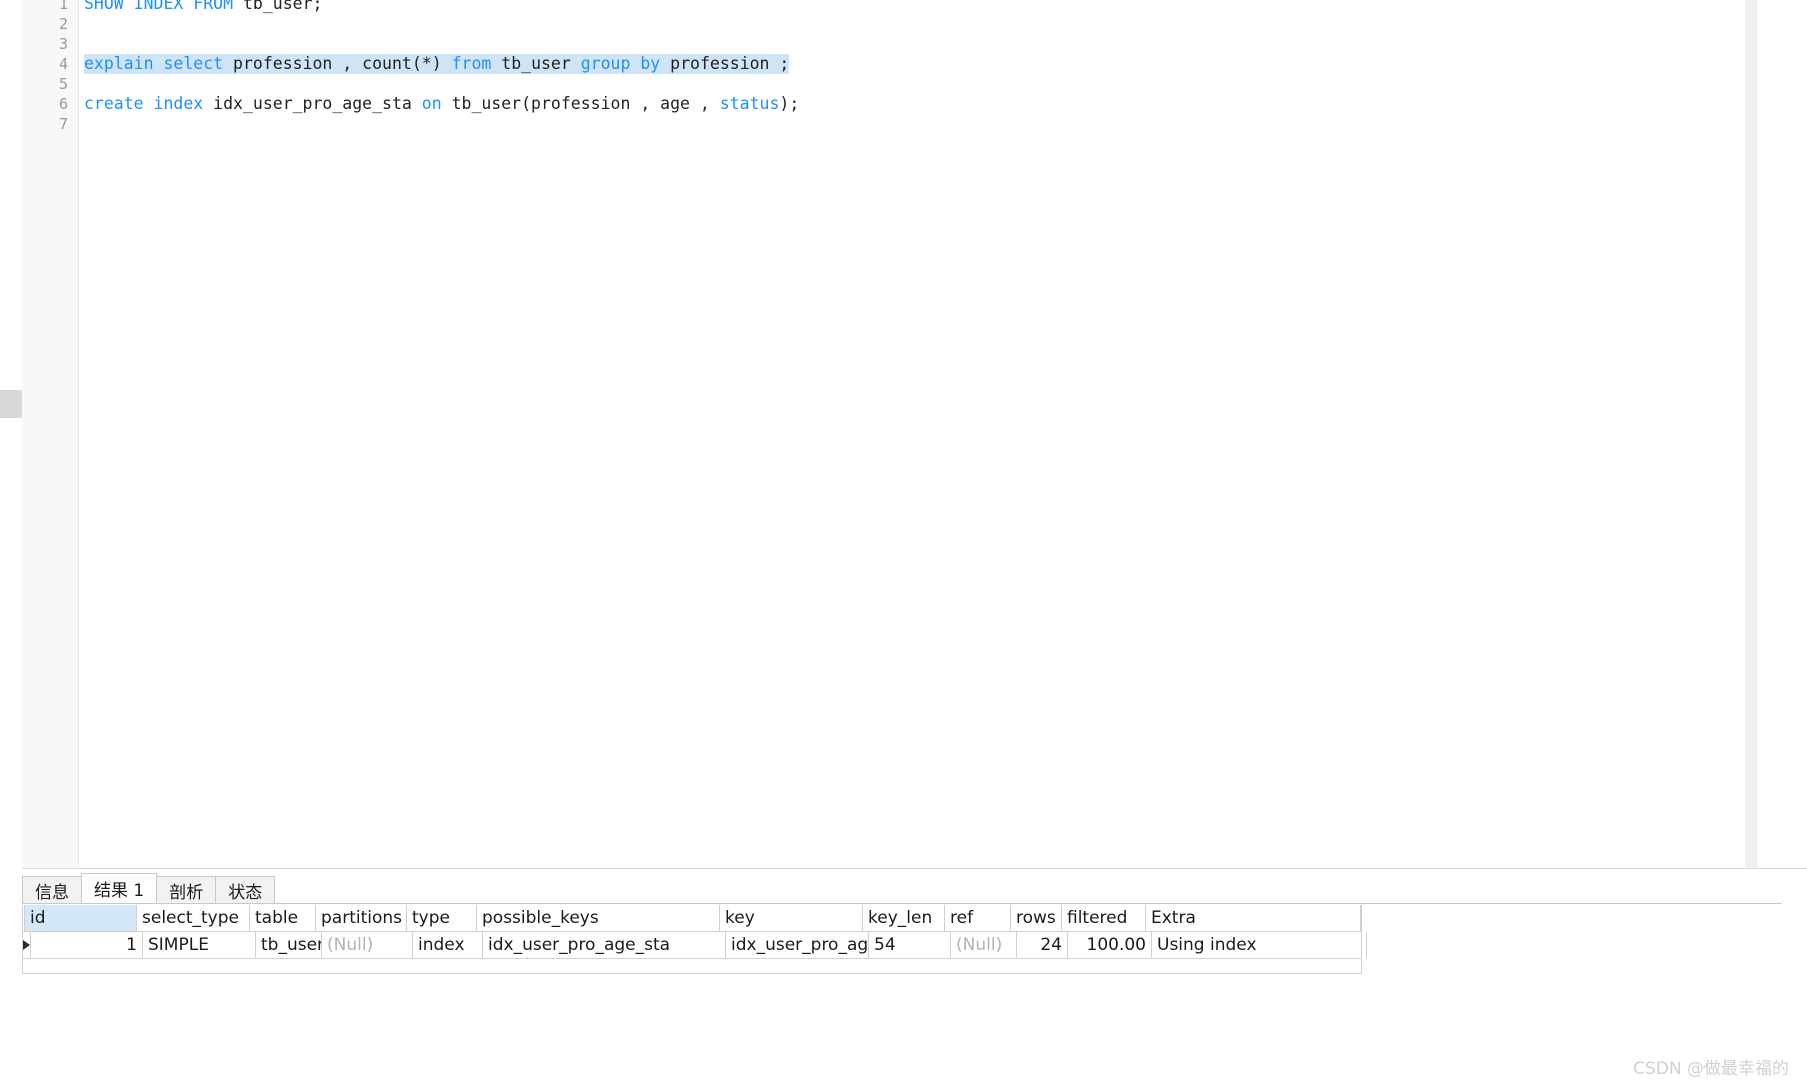  Describe the element at coordinates (63, 6) in the screenshot. I see `line-number: 1` at that location.